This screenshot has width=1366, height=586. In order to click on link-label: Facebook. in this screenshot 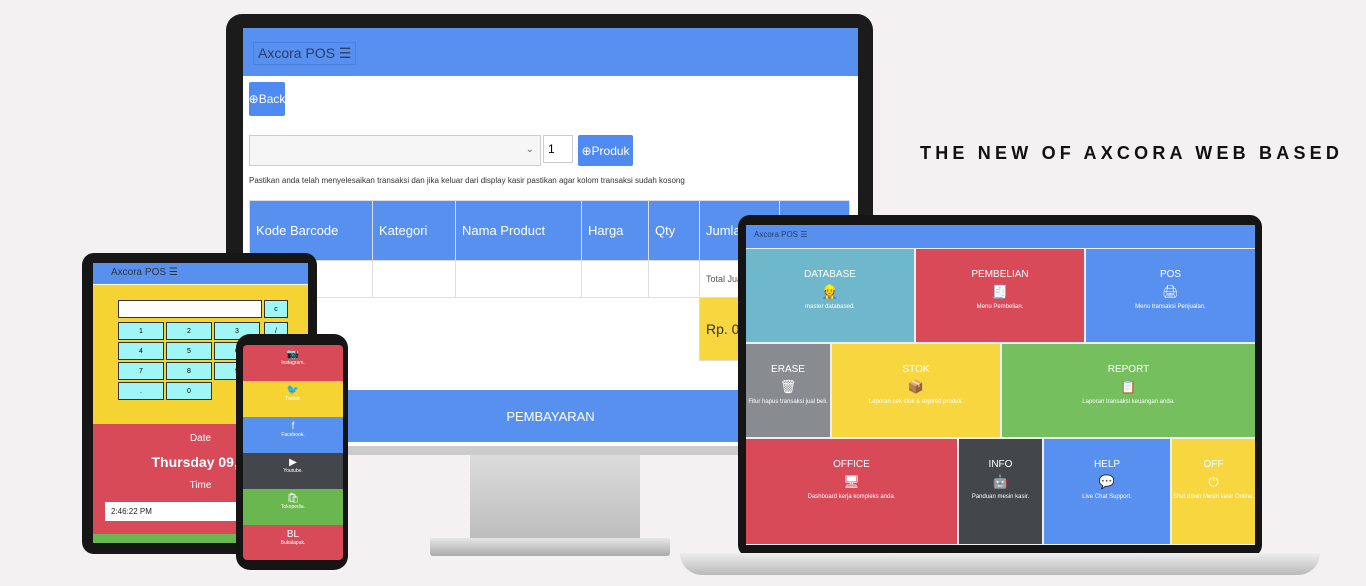, I will do `click(293, 435)`.